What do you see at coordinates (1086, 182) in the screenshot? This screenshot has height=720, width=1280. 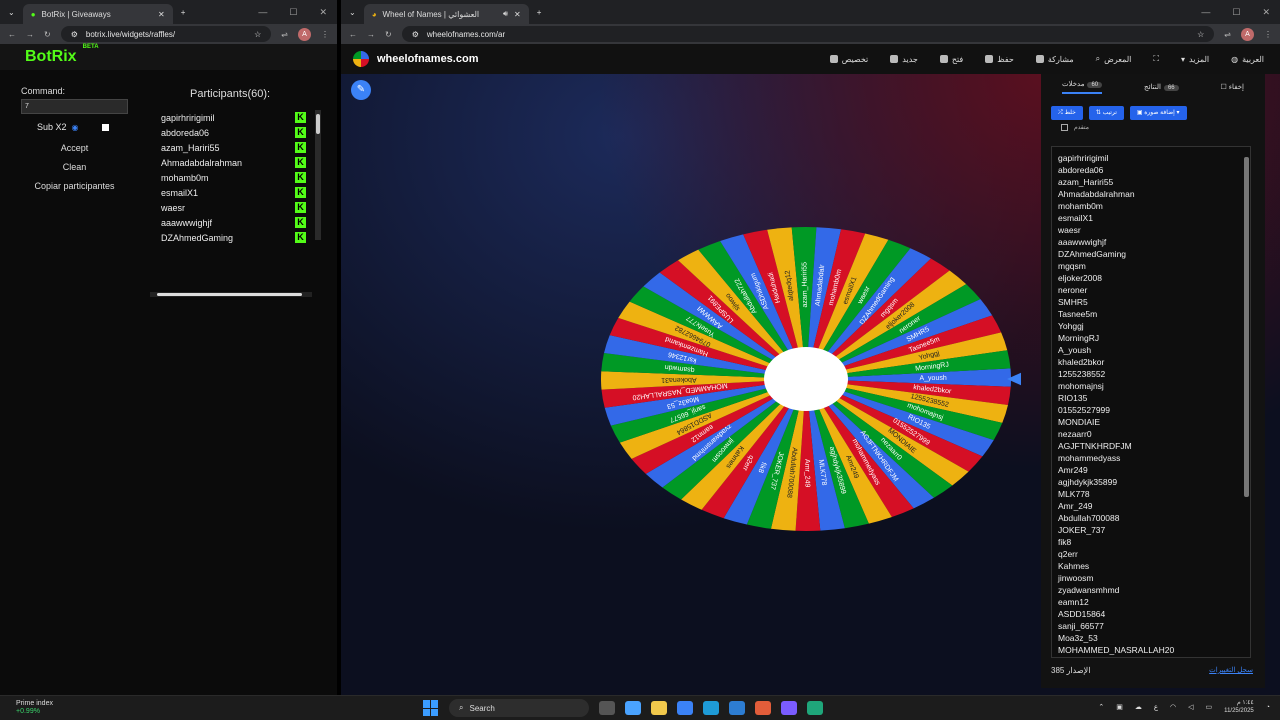 I see `entry-line: azam_Hariri55` at bounding box center [1086, 182].